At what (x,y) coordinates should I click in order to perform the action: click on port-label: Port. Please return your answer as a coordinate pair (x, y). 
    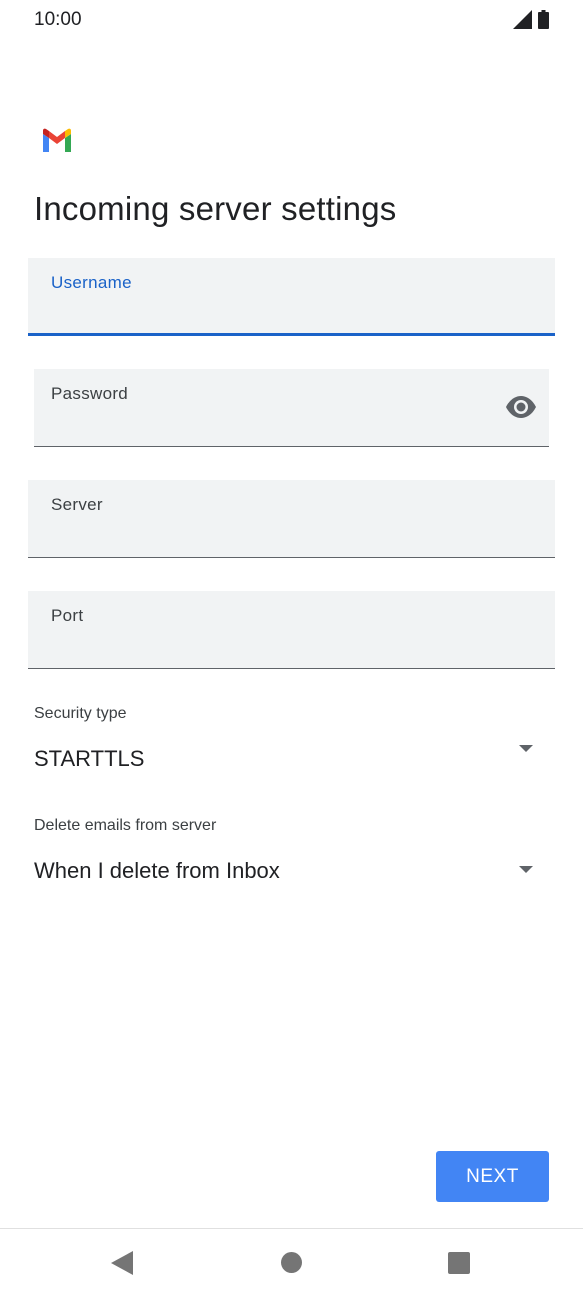
    Looking at the image, I should click on (67, 615).